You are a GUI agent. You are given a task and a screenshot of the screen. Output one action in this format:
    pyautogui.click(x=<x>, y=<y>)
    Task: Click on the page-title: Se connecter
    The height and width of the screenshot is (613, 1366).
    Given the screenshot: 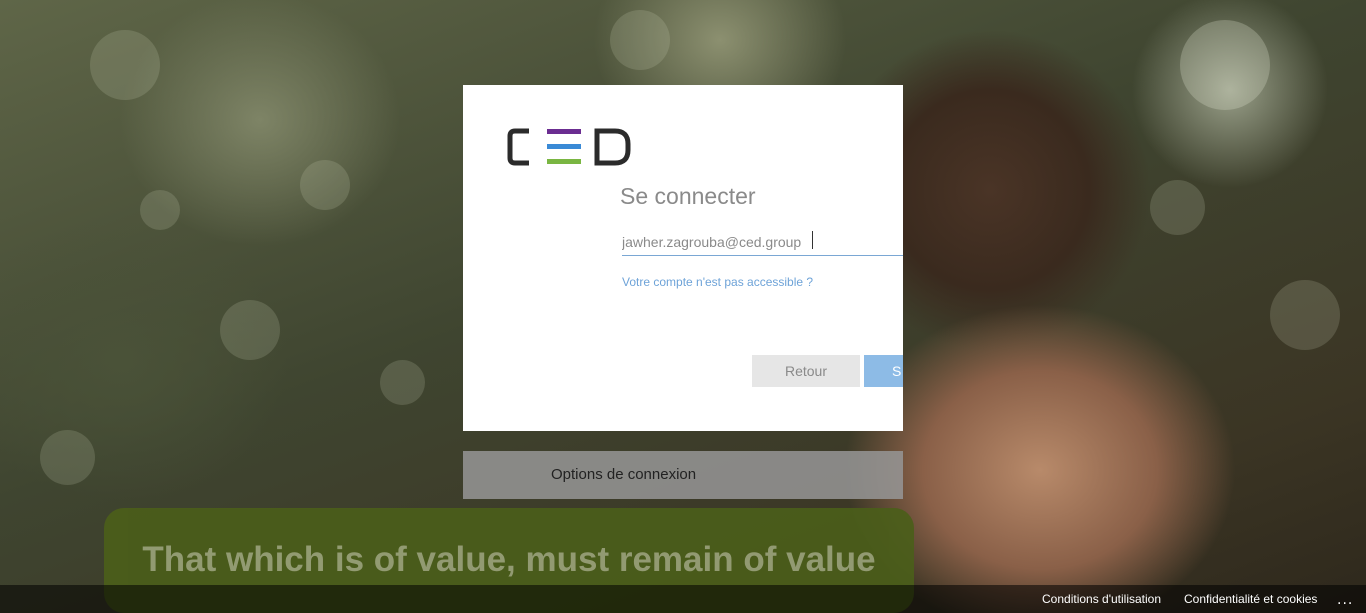 What is the action you would take?
    pyautogui.click(x=688, y=196)
    